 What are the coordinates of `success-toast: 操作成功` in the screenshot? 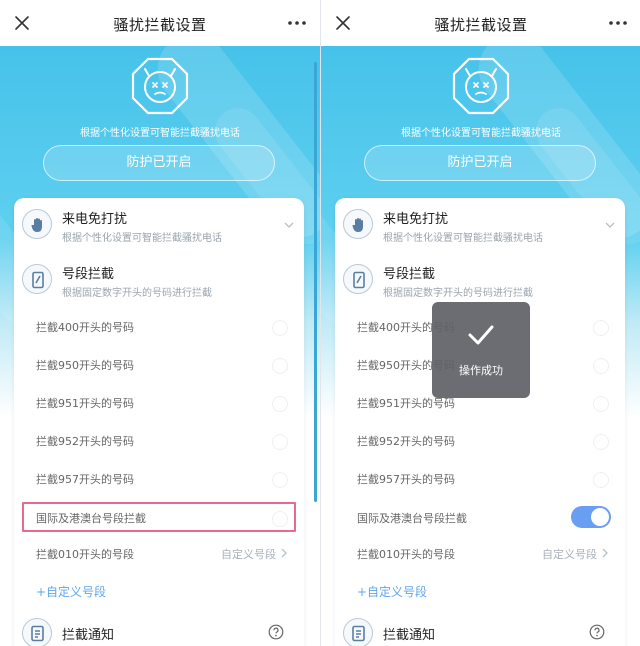 It's located at (481, 350).